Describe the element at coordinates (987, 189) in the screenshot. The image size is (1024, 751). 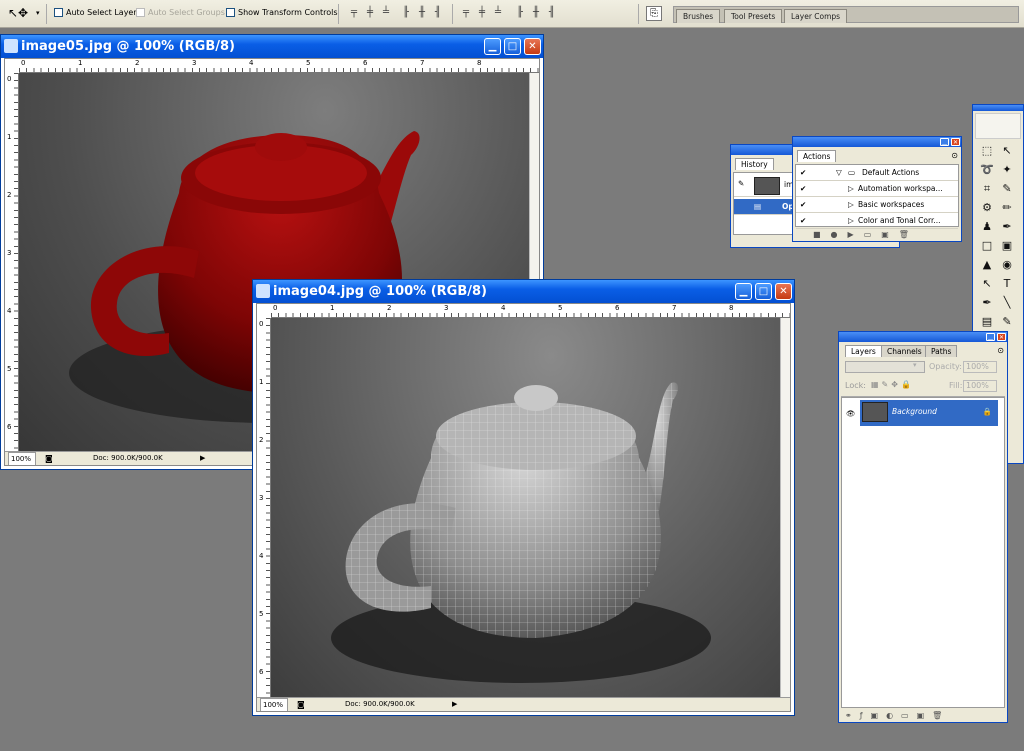
I see `tool-button-icon: ⌗` at that location.